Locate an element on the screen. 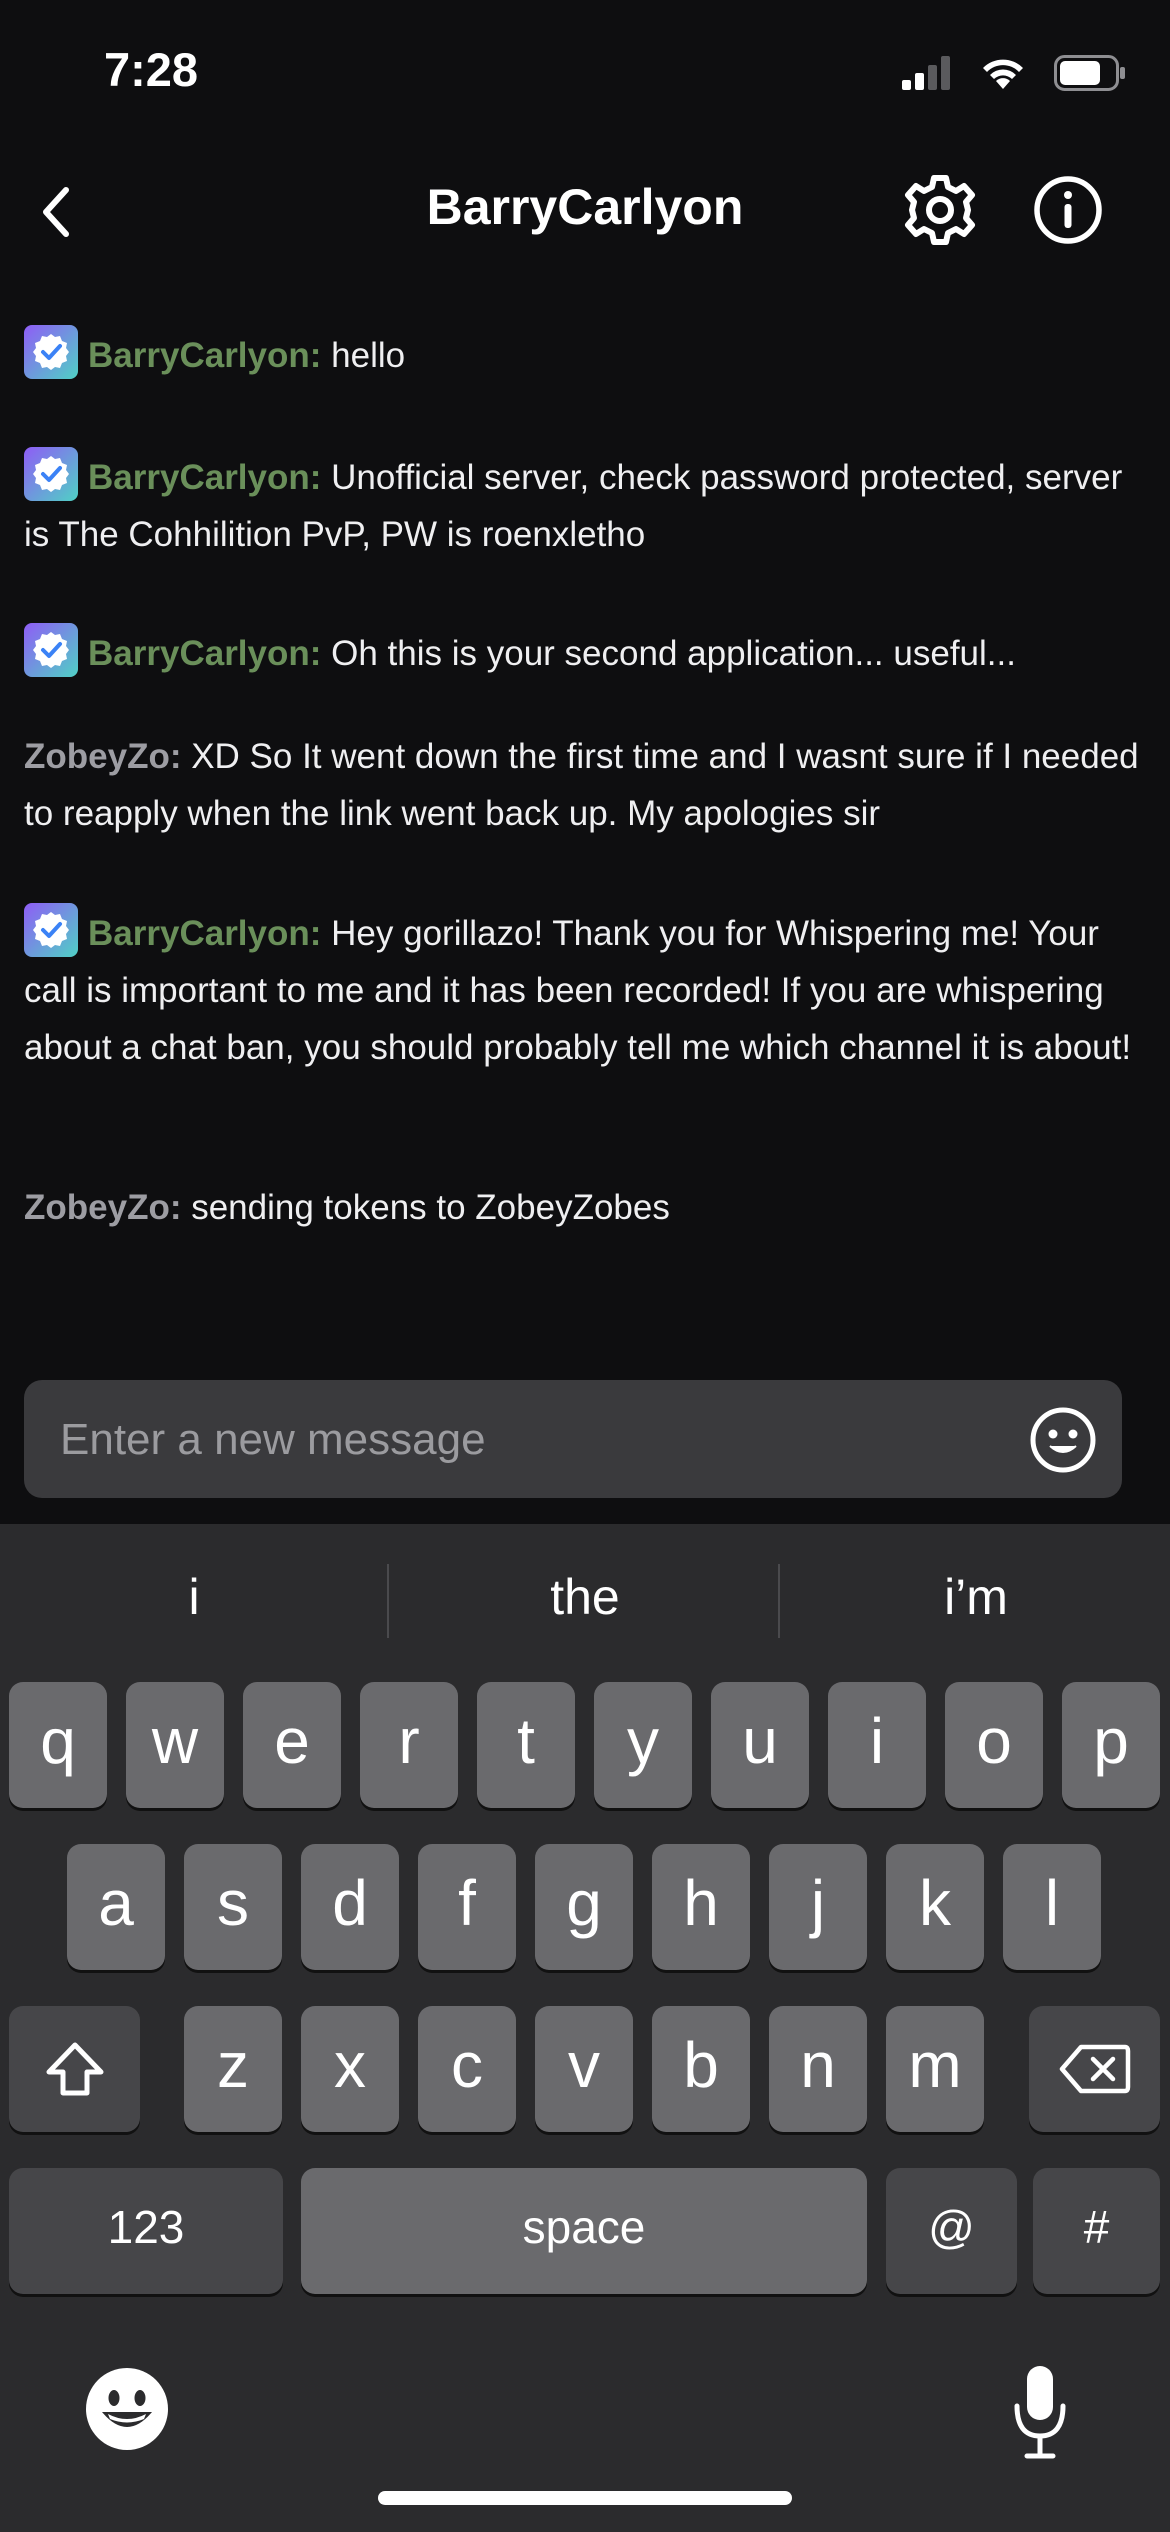 Image resolution: width=1170 pixels, height=2532 pixels. chat-message: BarryCarlyon: hello is located at coordinates (586, 354).